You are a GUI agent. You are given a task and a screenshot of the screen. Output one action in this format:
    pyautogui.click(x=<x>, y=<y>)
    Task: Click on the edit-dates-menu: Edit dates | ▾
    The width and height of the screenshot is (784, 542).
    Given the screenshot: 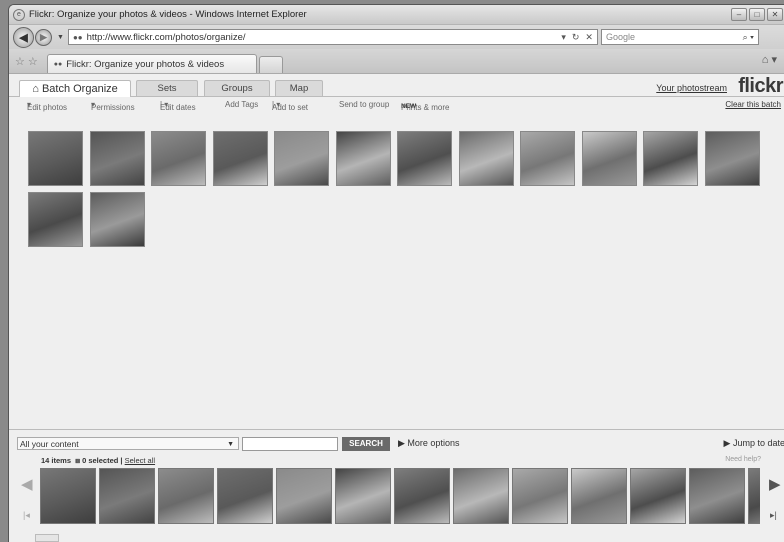 What is the action you would take?
    pyautogui.click(x=178, y=106)
    